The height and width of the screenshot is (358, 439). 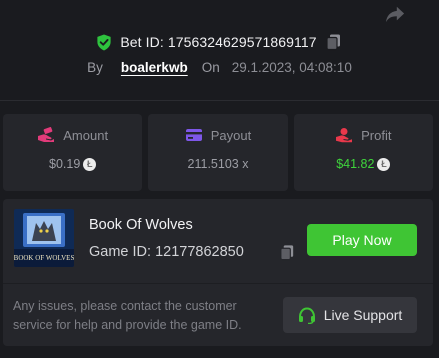 I want to click on payout-value-row: 211.5103 x, so click(x=218, y=164).